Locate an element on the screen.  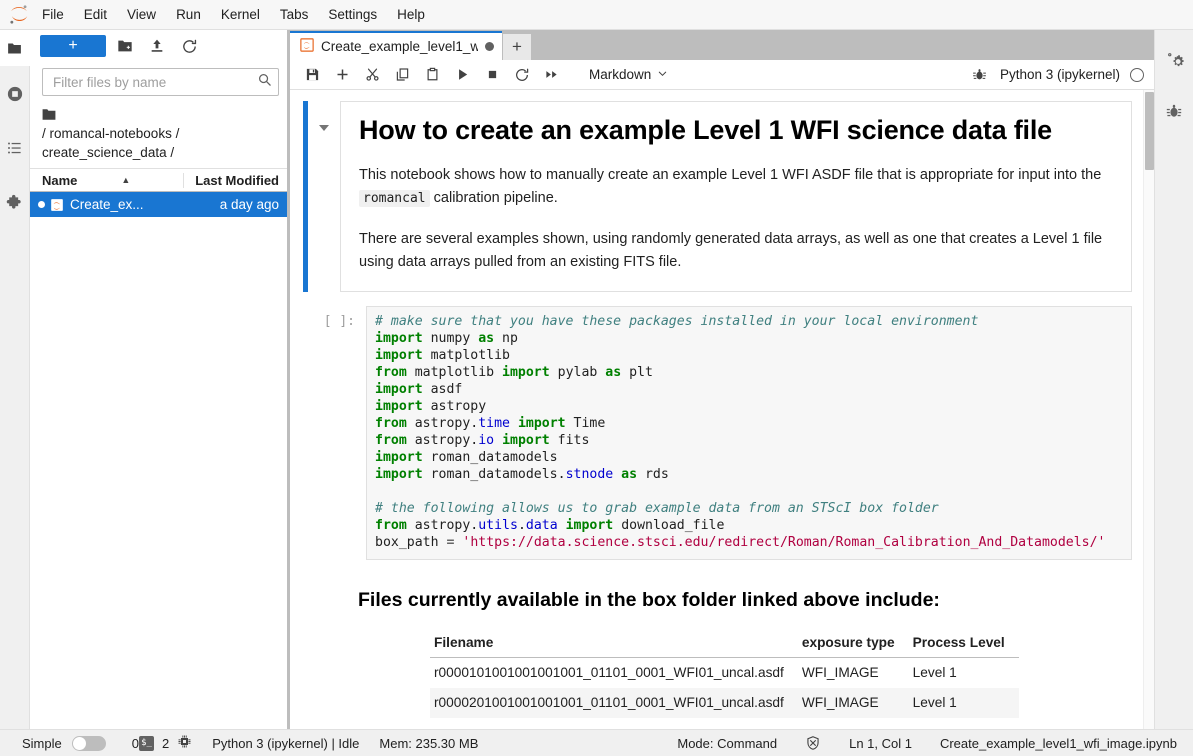
menu-settings: Settings is located at coordinates (352, 14).